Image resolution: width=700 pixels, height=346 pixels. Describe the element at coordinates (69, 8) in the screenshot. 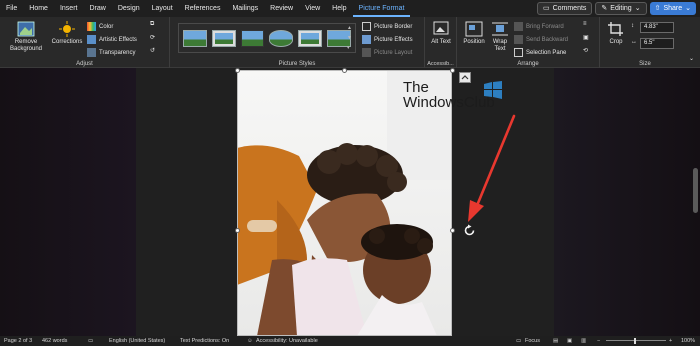

I see `tab-insert: Insert` at that location.